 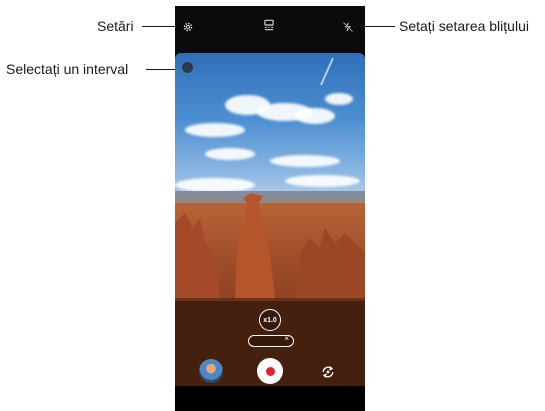 I want to click on callout-settings: Setări, so click(x=115, y=26).